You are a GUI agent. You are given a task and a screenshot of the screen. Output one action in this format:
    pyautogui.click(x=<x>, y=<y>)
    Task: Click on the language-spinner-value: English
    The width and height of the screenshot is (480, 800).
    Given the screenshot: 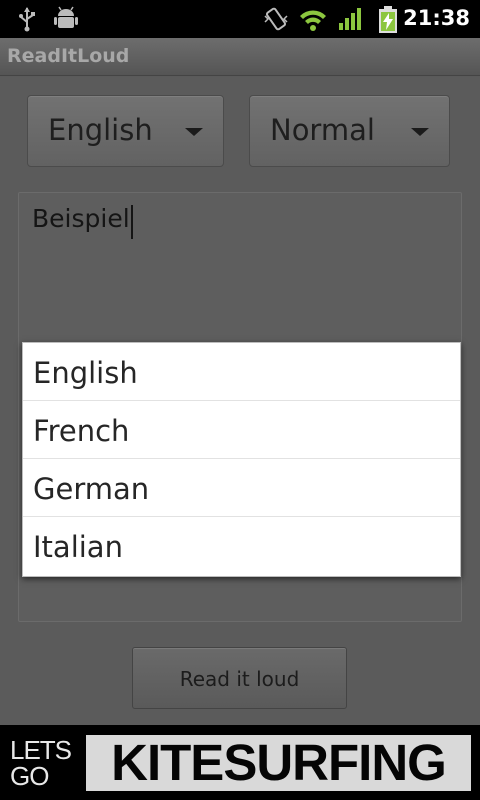 What is the action you would take?
    pyautogui.click(x=100, y=130)
    